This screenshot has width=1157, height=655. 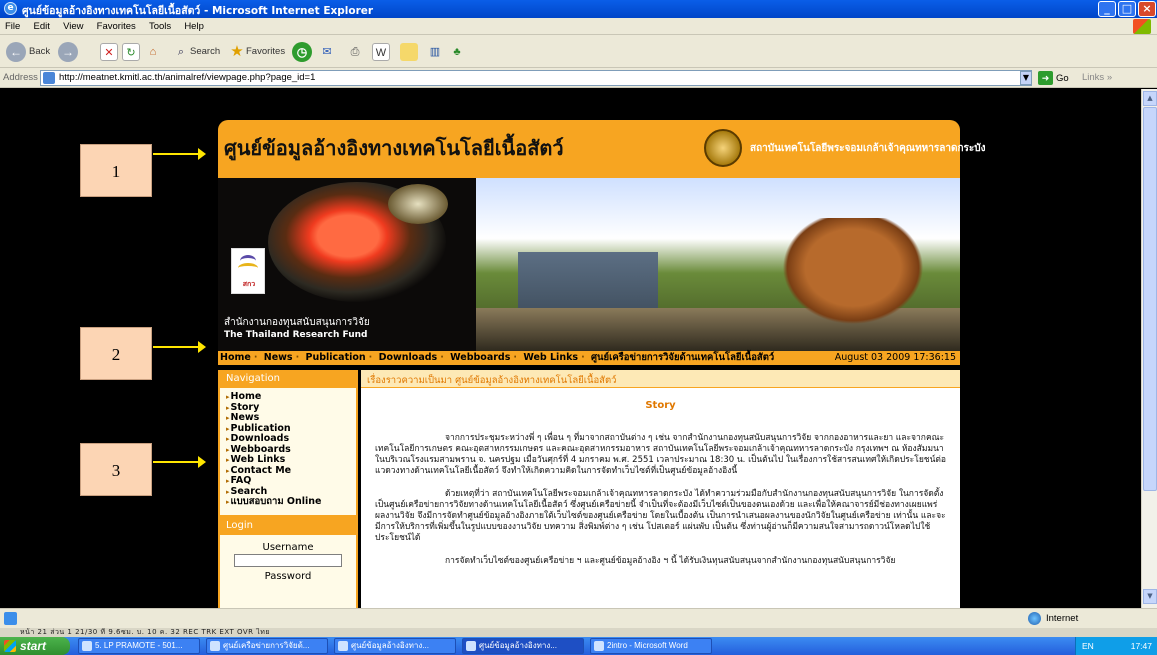 I want to click on menu-help: Help, so click(x=194, y=25).